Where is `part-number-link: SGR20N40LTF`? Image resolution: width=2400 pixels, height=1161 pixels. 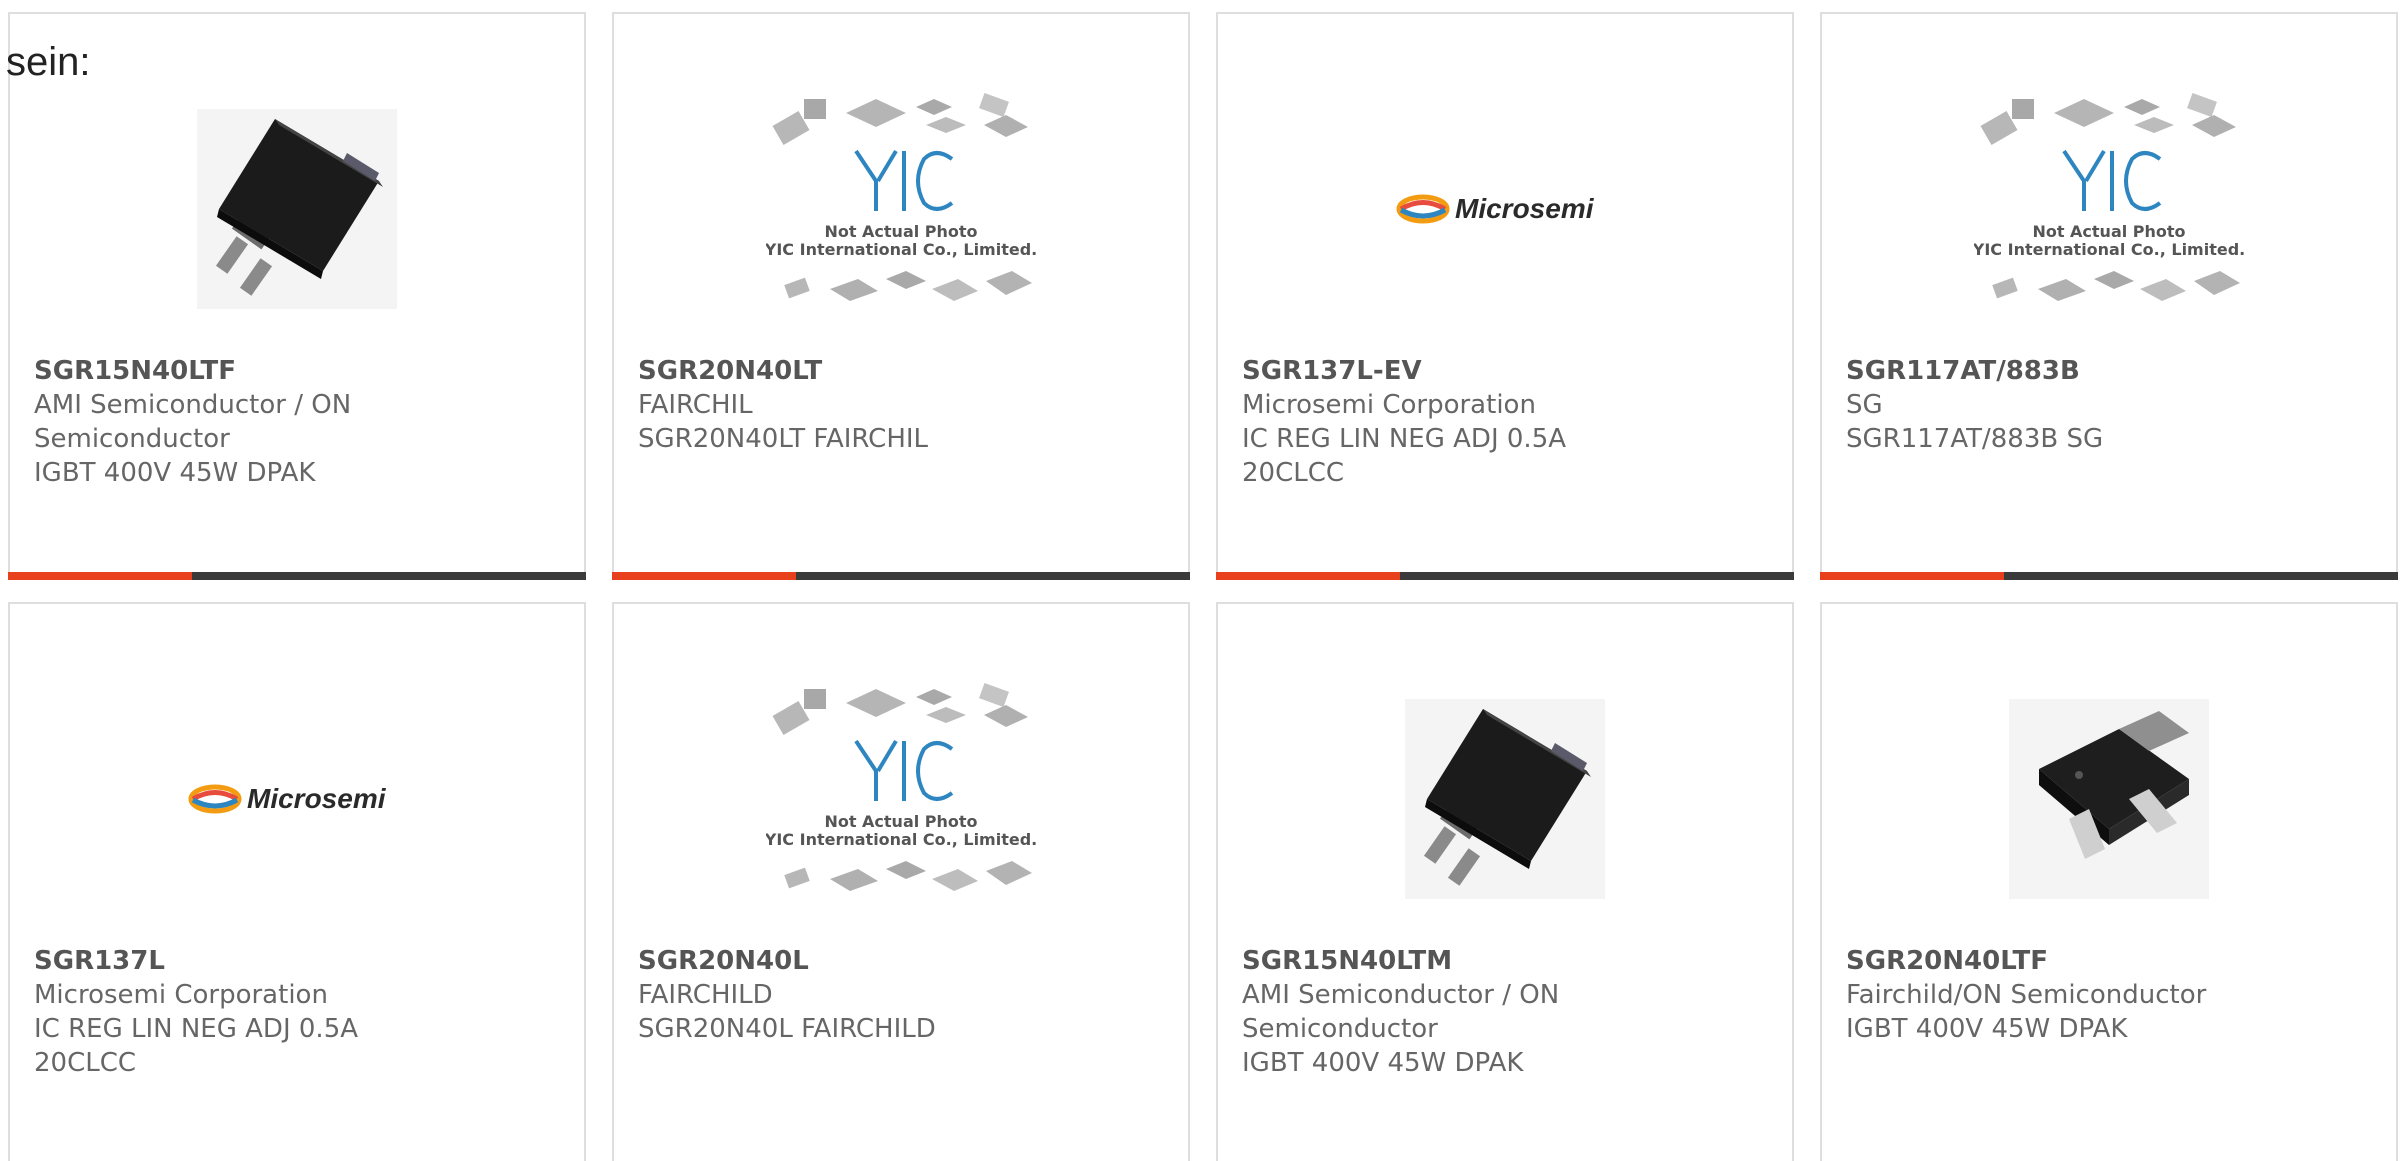 part-number-link: SGR20N40LTF is located at coordinates (2056, 961).